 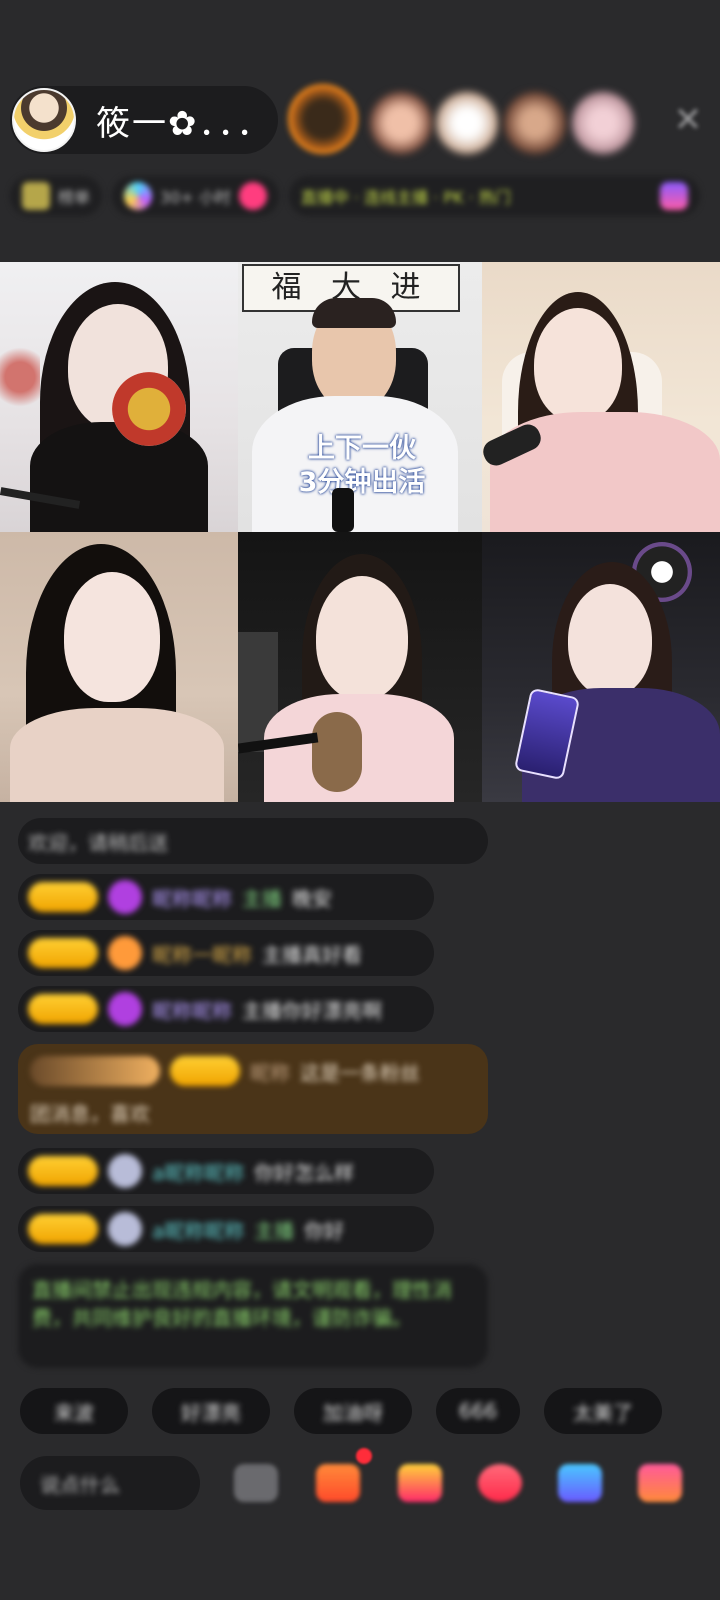 What do you see at coordinates (312, 954) in the screenshot?
I see `chat-text: 主播真好看` at bounding box center [312, 954].